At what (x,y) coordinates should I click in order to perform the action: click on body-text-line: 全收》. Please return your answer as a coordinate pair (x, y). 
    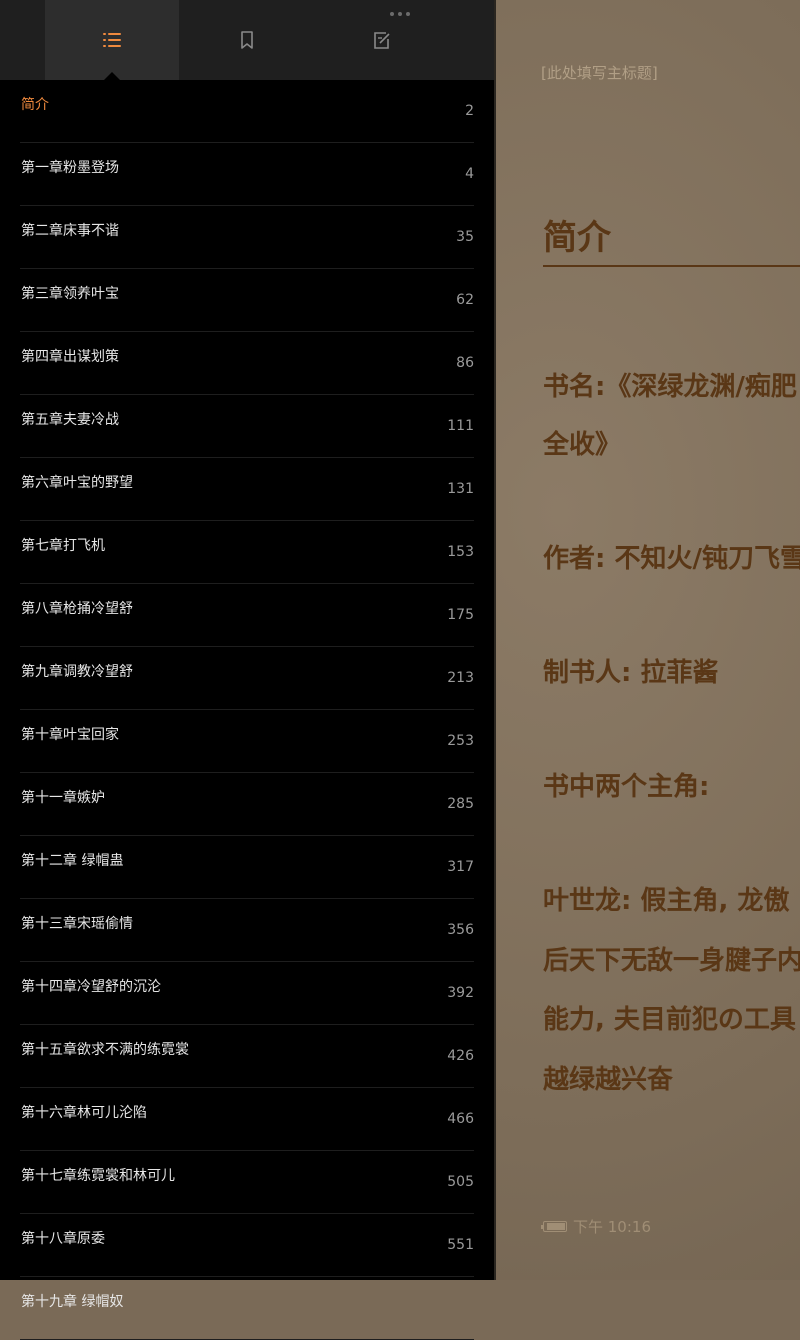
    Looking at the image, I should click on (582, 445).